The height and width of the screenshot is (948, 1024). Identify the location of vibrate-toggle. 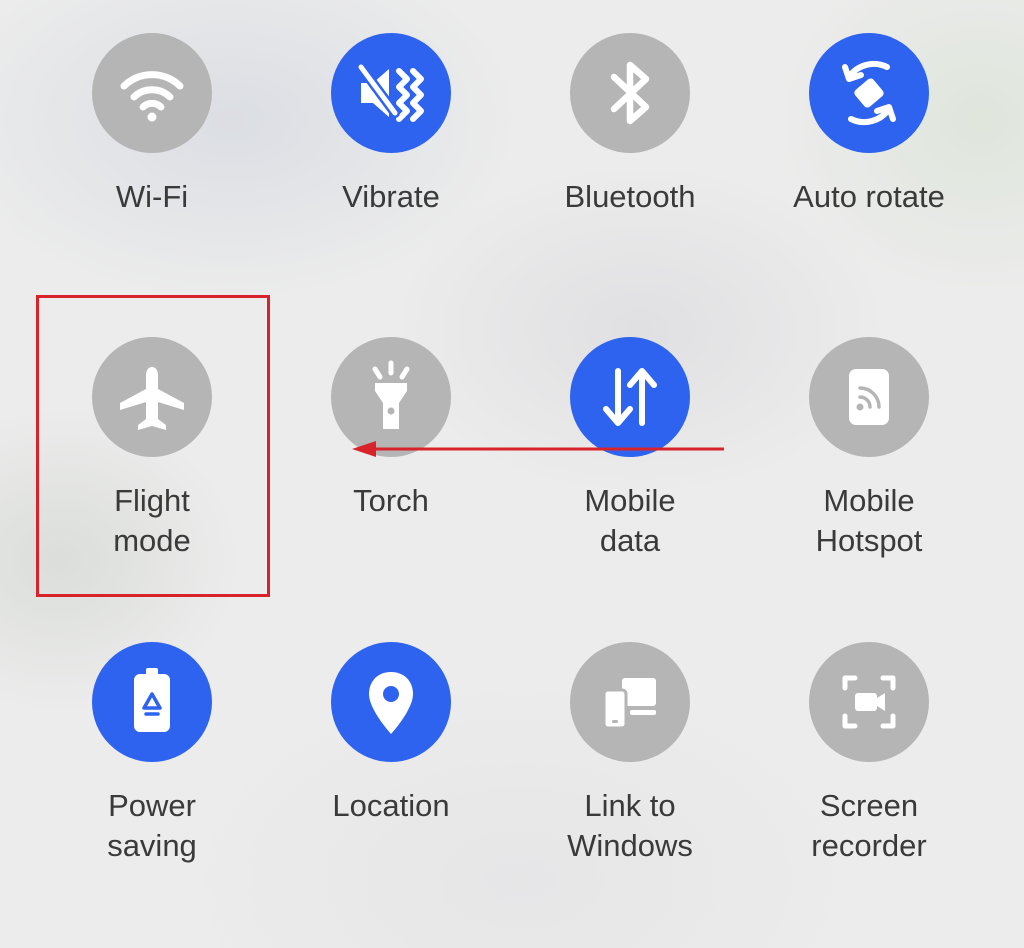
(391, 93).